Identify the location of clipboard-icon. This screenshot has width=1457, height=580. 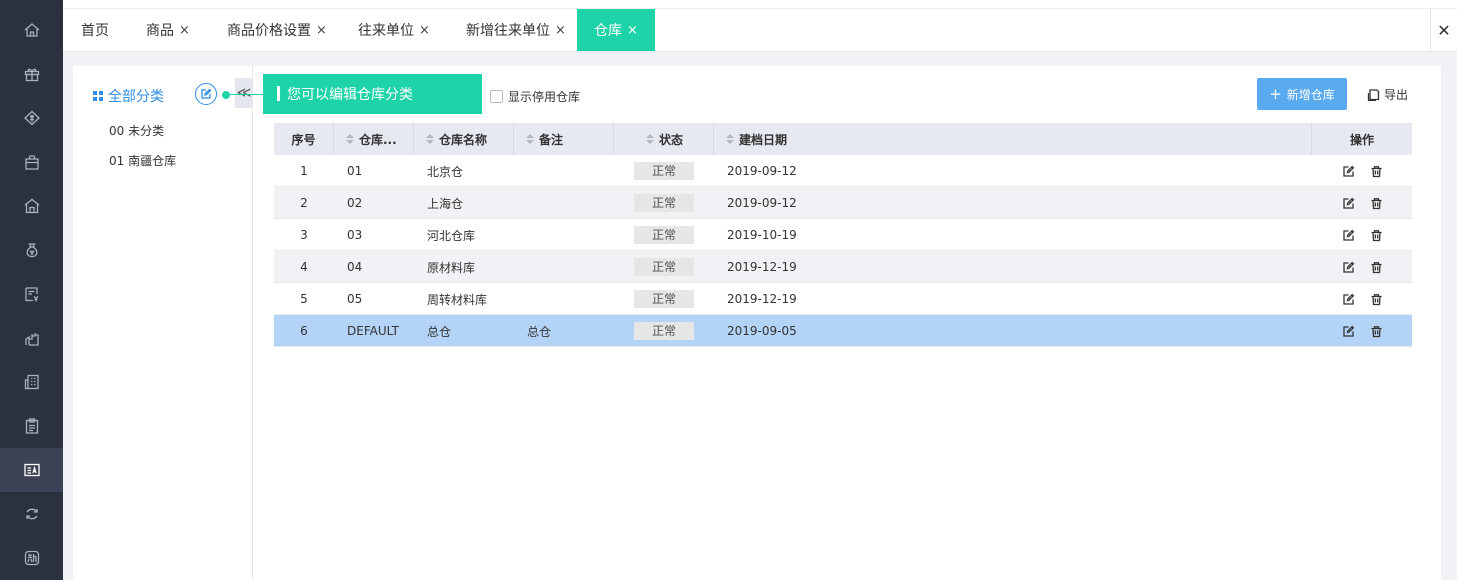
(31, 426).